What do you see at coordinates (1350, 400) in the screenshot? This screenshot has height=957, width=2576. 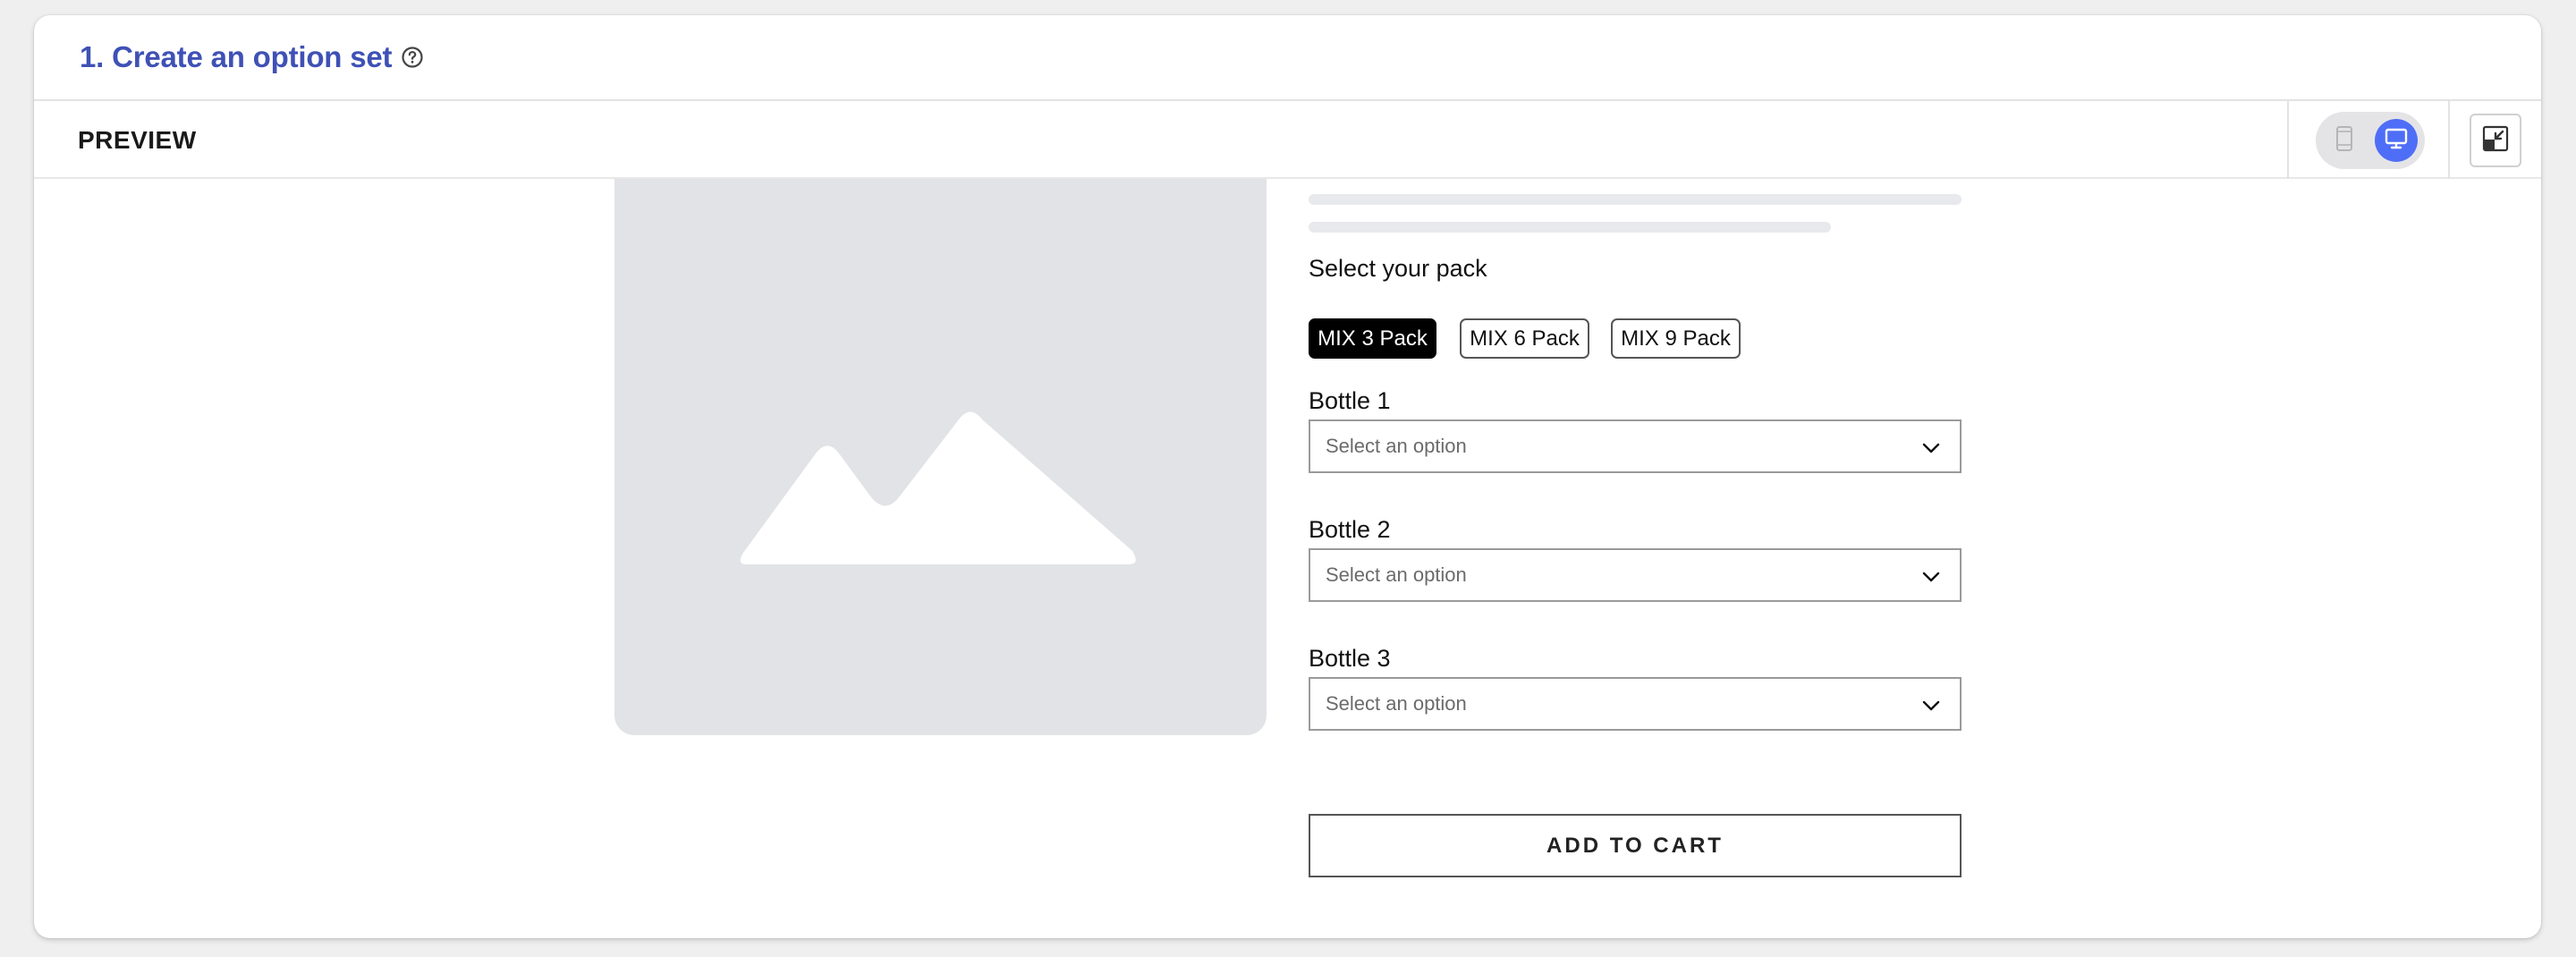 I see `bottle-1-label: Bottle 1` at bounding box center [1350, 400].